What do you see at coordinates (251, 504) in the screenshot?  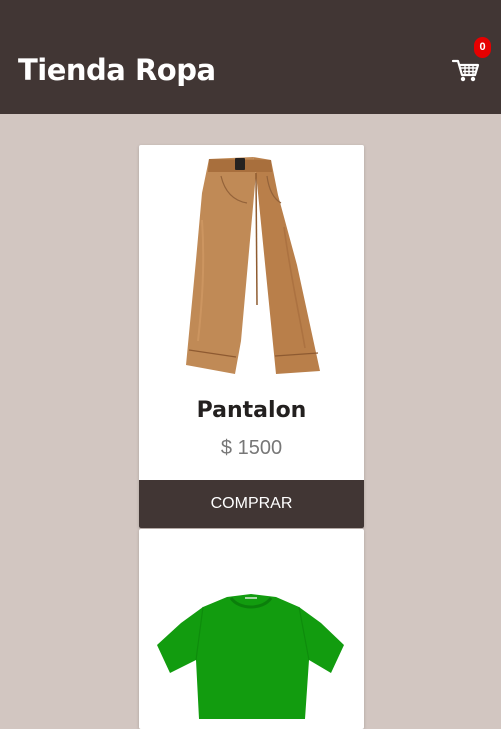 I see `buy-button: COMPRAR` at bounding box center [251, 504].